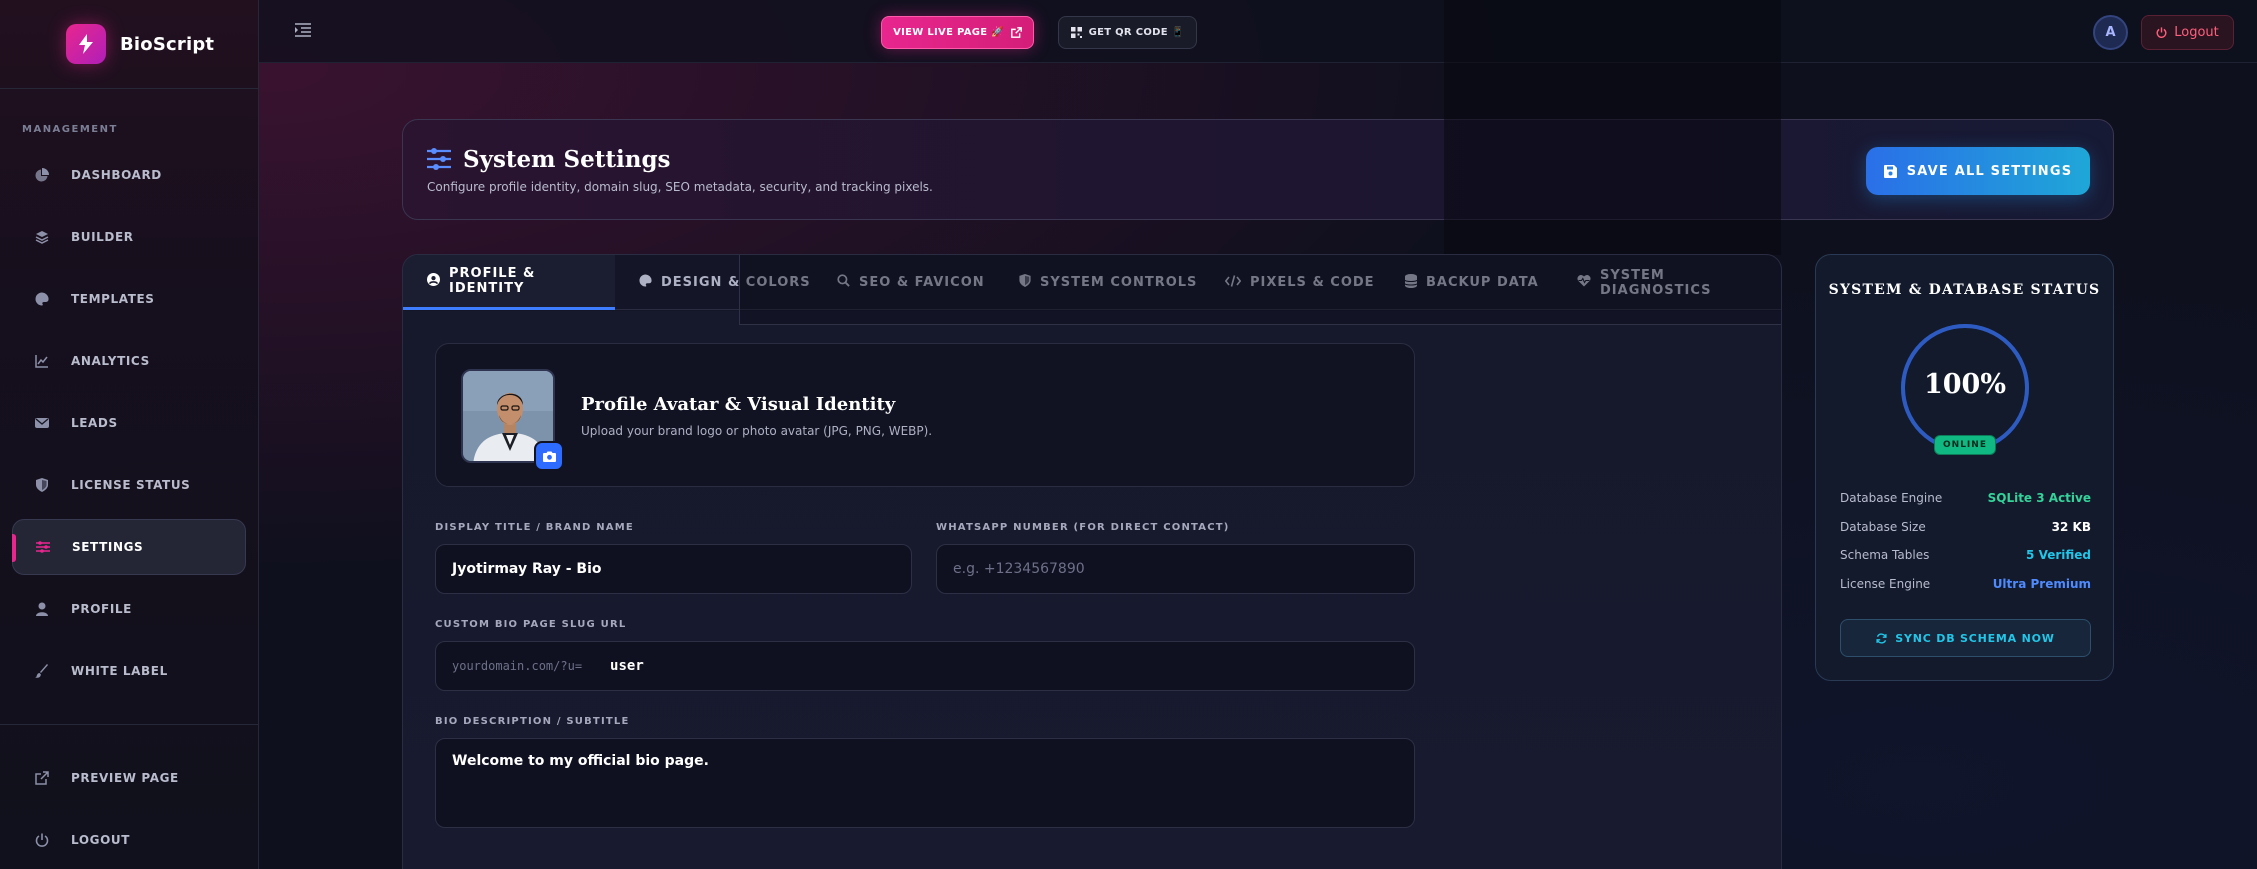 The image size is (2257, 869). What do you see at coordinates (957, 32) in the screenshot?
I see `view-live-page-button: VIEW LIVE PAGE 🚀` at bounding box center [957, 32].